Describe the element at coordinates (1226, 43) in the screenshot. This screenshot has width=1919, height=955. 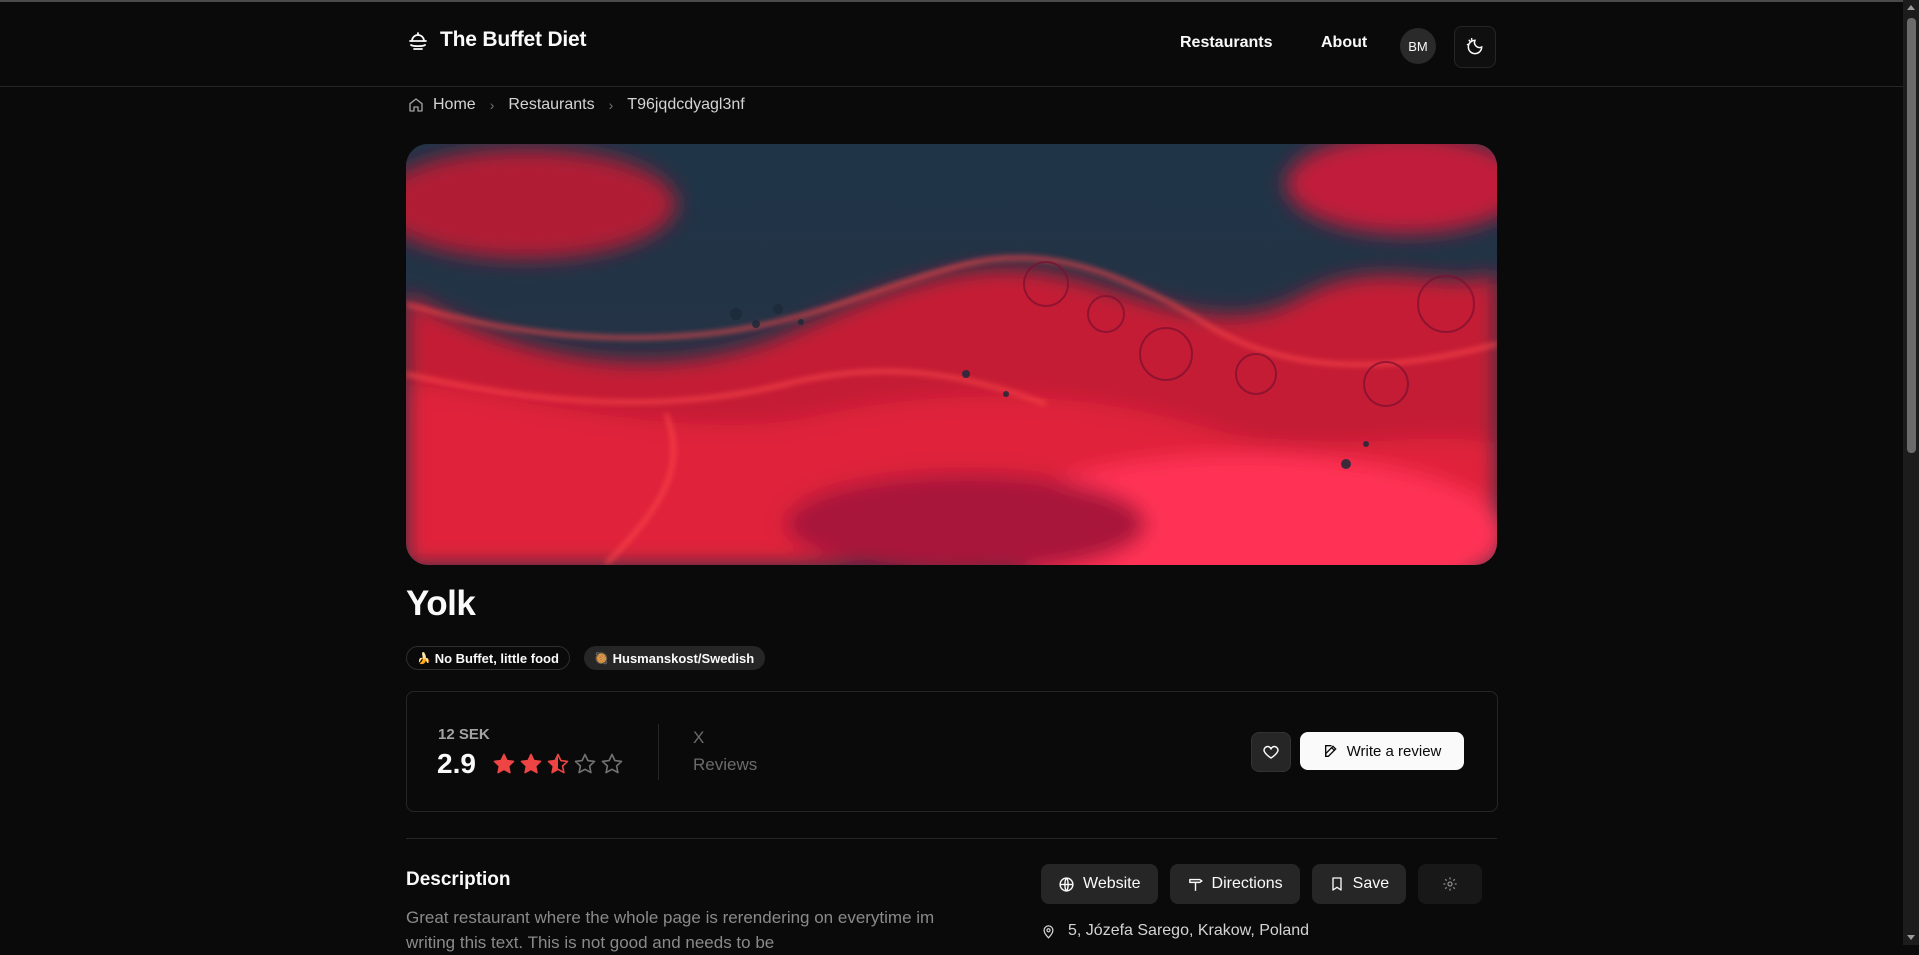
I see `nav-restaurants-link: Restaurants` at that location.